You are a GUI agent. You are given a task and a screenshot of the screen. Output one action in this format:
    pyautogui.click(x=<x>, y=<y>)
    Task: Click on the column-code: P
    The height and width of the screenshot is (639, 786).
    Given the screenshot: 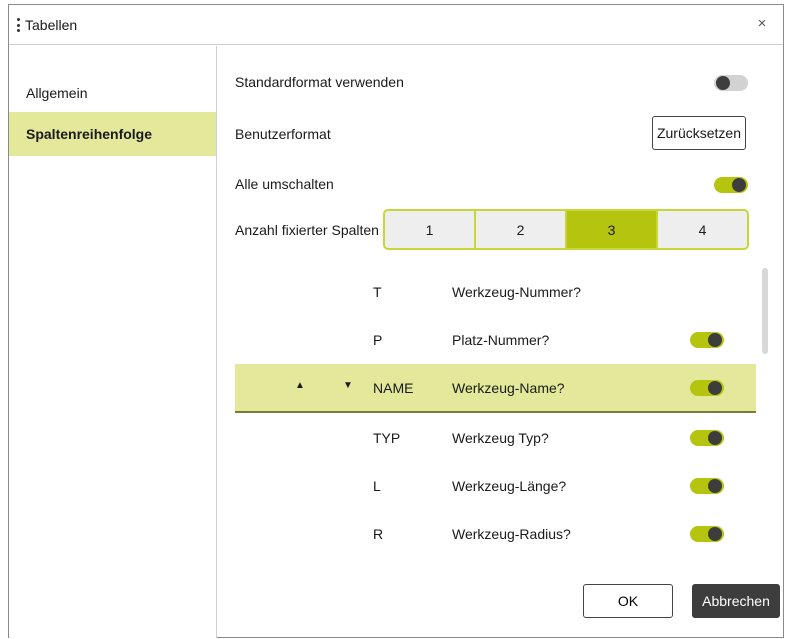 What is the action you would take?
    pyautogui.click(x=378, y=340)
    